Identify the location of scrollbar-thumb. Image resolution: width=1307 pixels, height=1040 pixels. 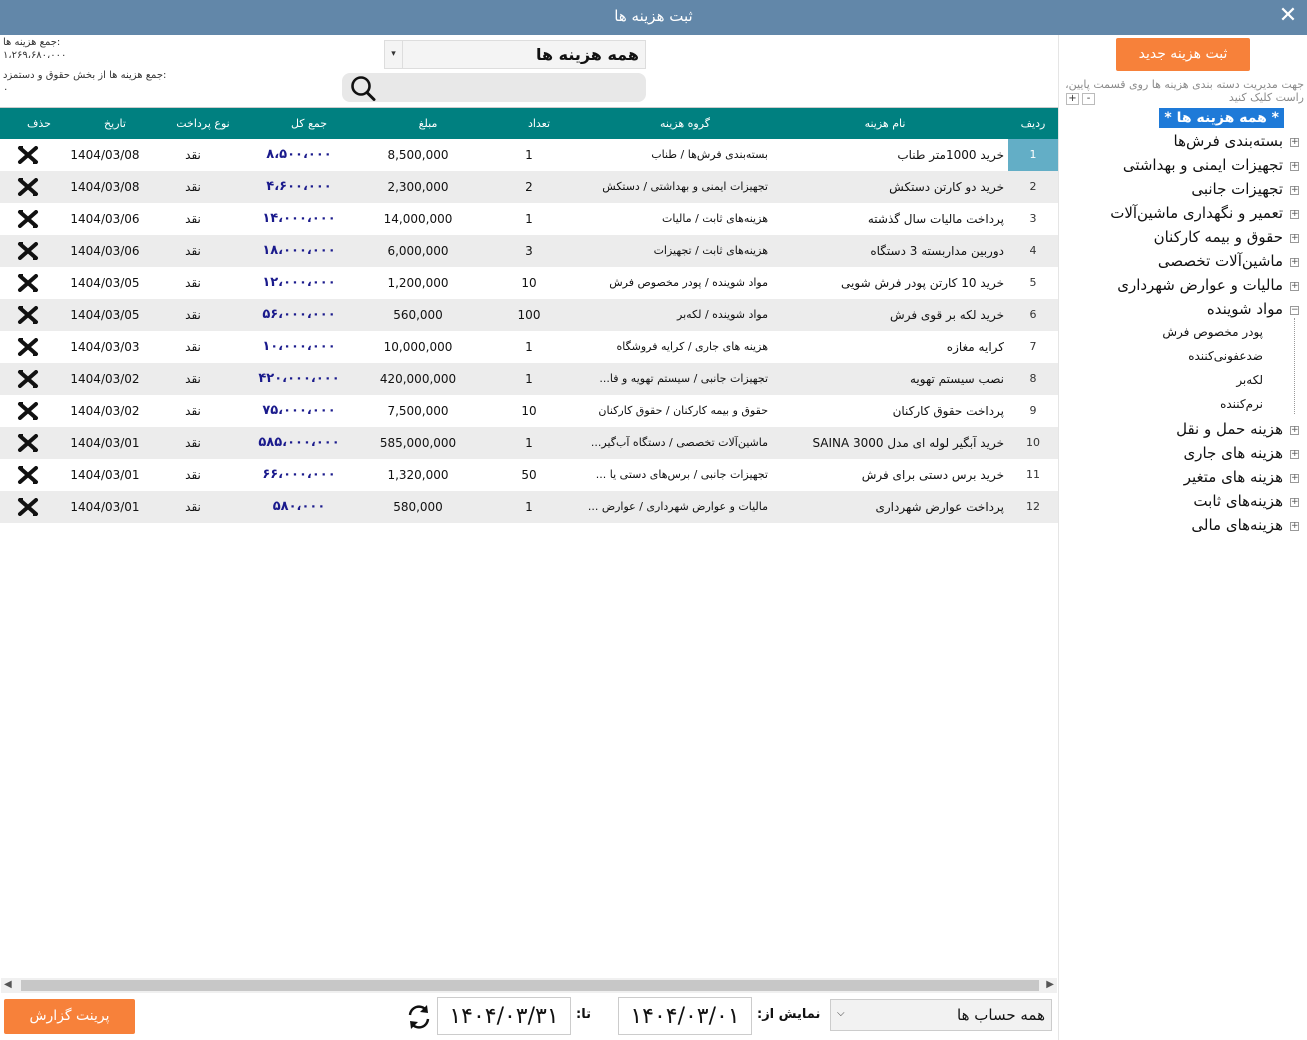
(530, 985).